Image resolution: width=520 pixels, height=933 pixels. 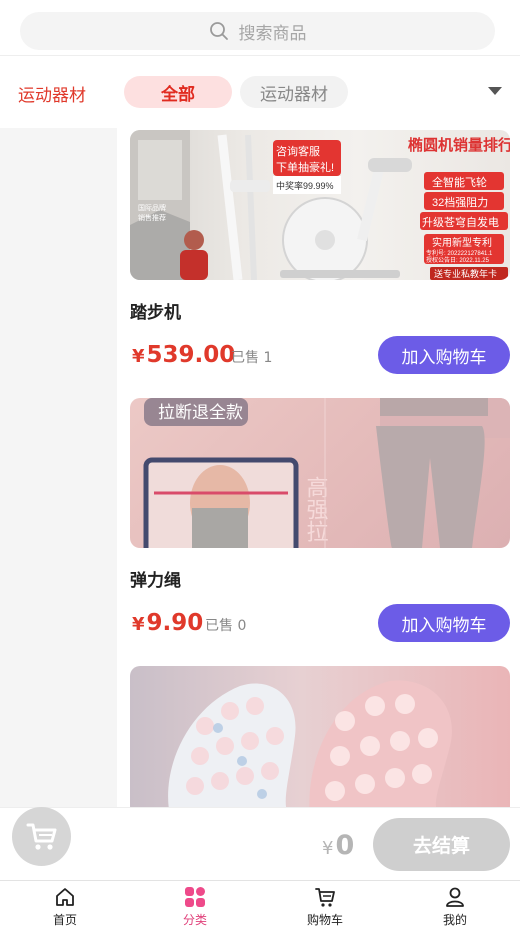 I want to click on search-icon, so click(x=218, y=31).